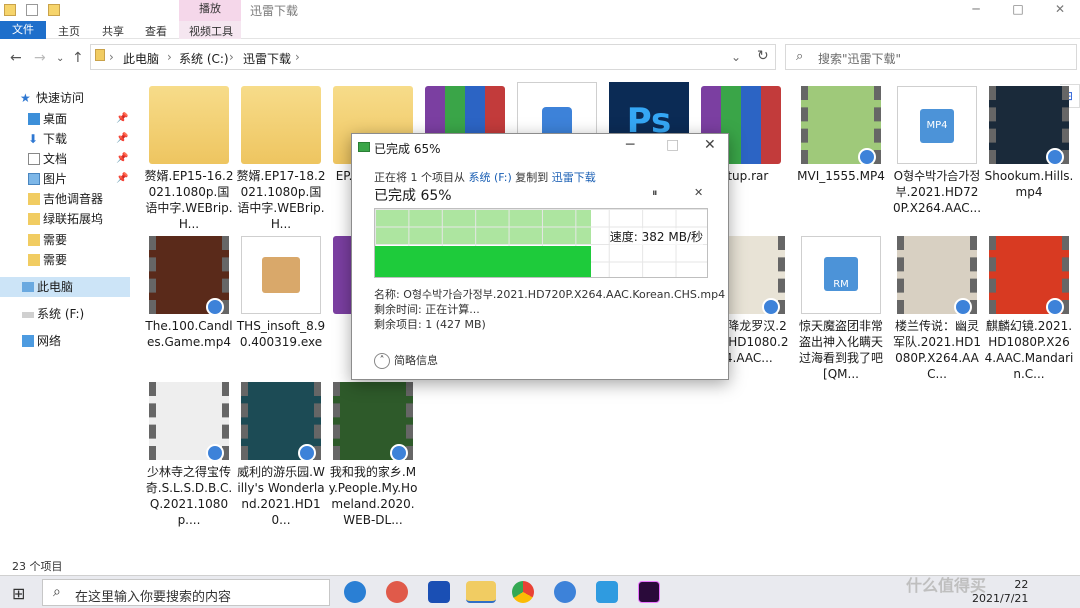 The width and height of the screenshot is (1080, 608). I want to click on forward-arrow-icon: →, so click(40, 58).